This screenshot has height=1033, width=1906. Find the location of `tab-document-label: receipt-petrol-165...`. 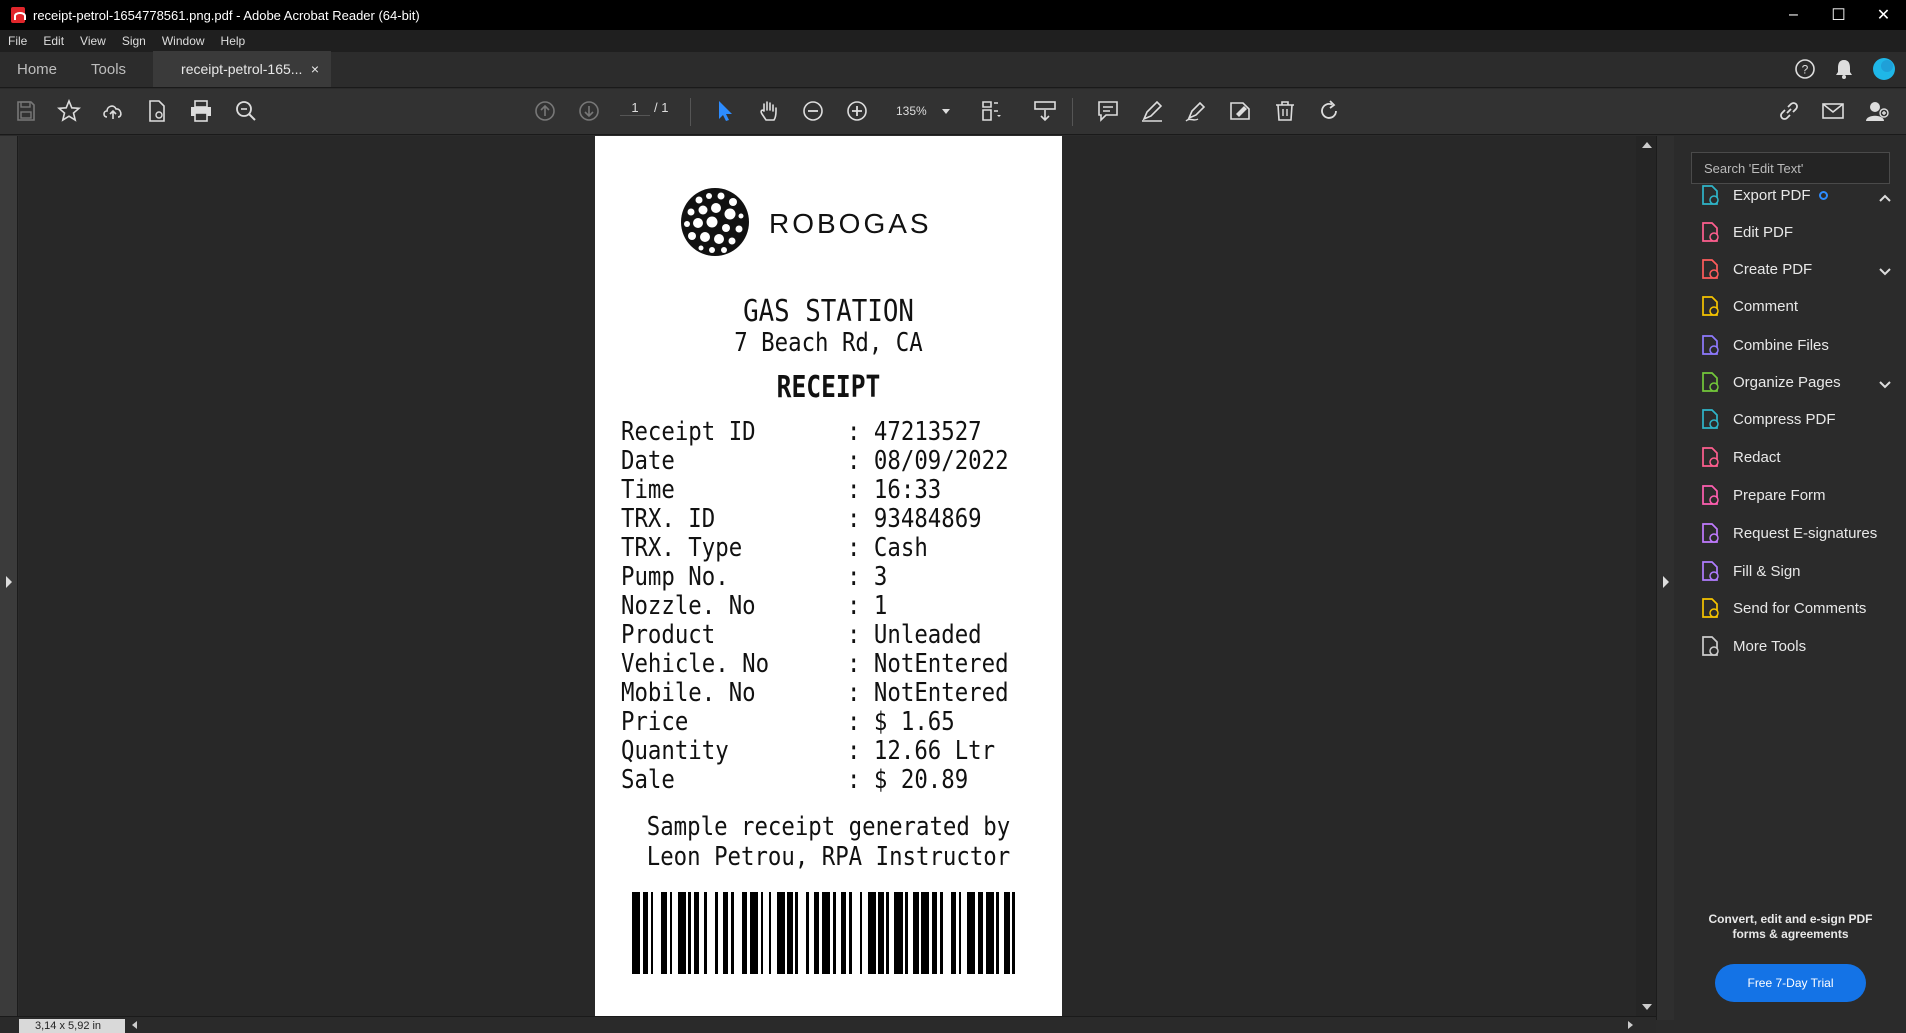

tab-document-label: receipt-petrol-165... is located at coordinates (242, 69).